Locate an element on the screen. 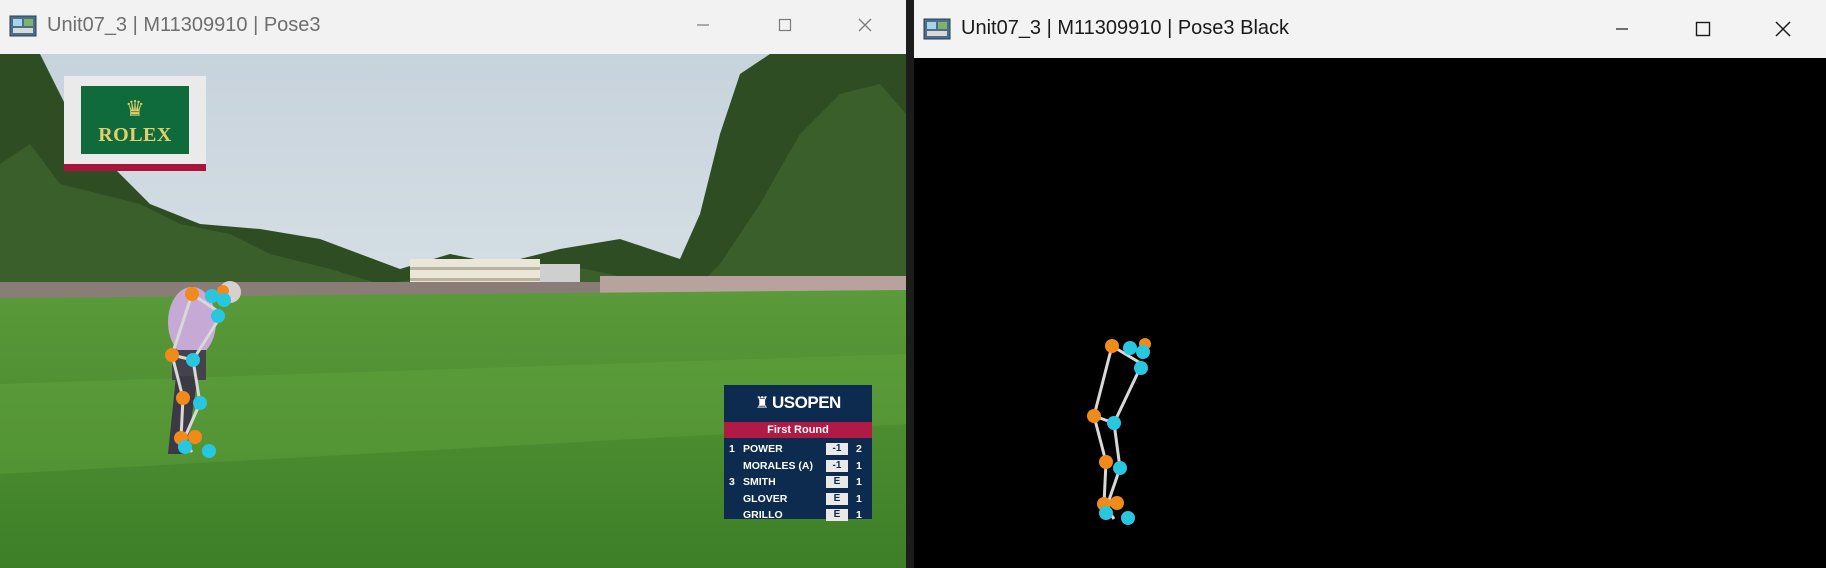 This screenshot has height=568, width=1826. window-title: Unit07_3 | M11309910 | Pose3 is located at coordinates (184, 25).